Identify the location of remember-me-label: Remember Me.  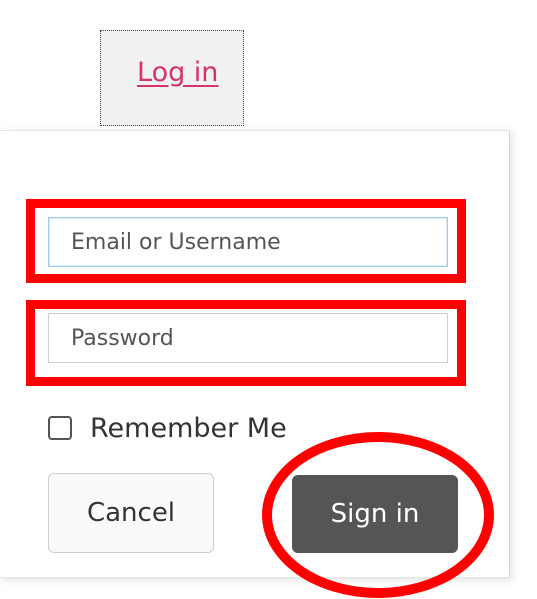
(188, 428).